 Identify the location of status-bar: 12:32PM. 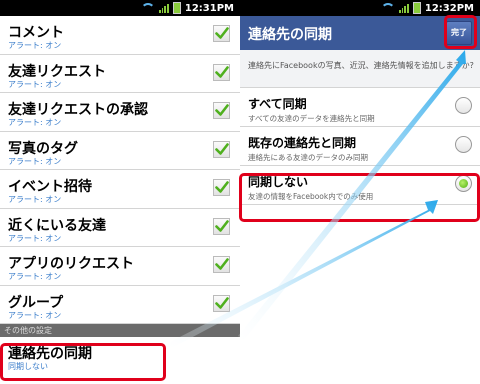
(360, 8).